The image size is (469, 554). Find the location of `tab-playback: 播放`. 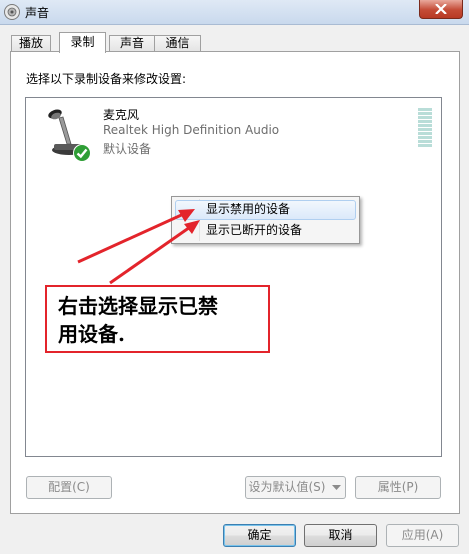

tab-playback: 播放 is located at coordinates (31, 43).